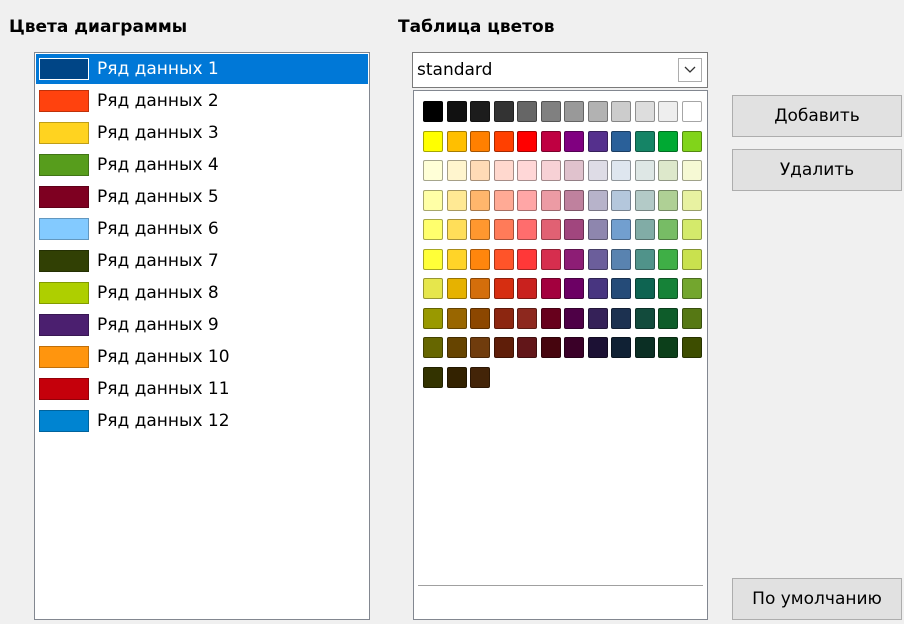  I want to click on series-item: Ряд данных 2, so click(202, 101).